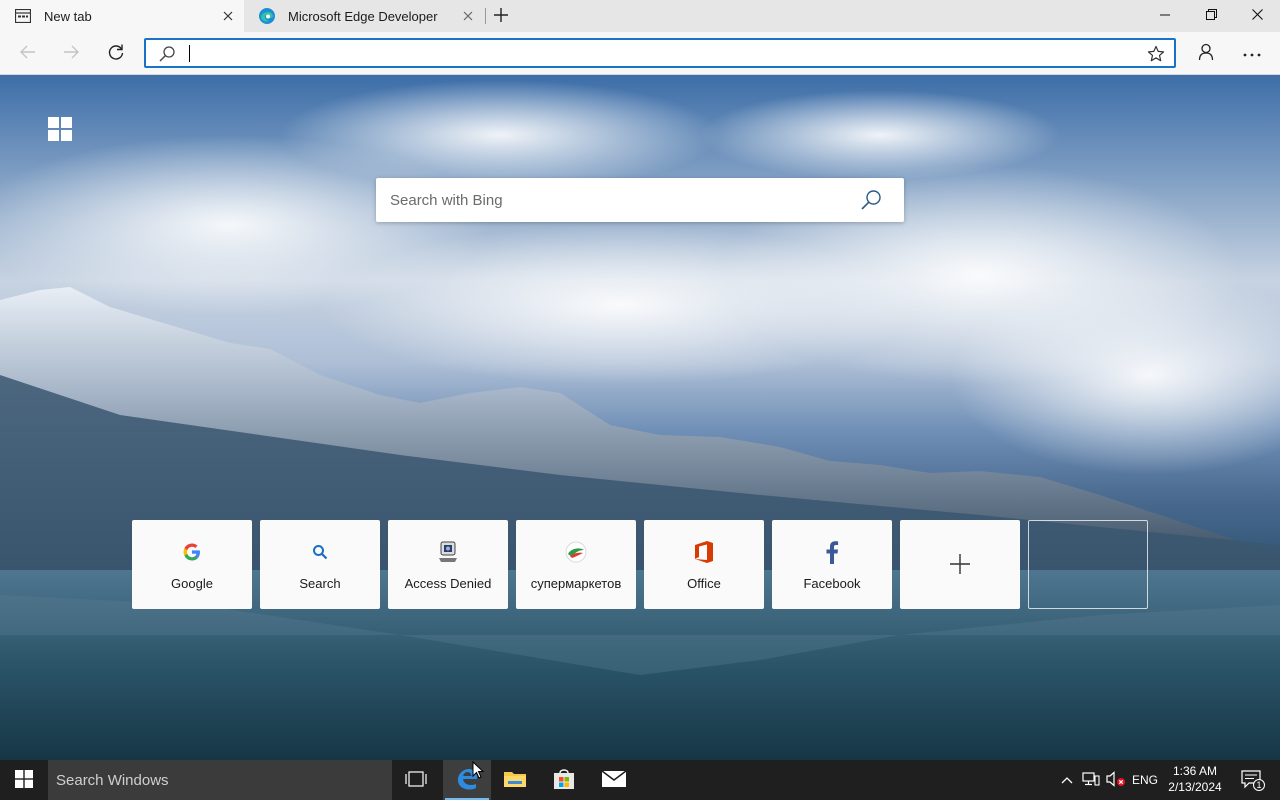 The height and width of the screenshot is (800, 1280). Describe the element at coordinates (485, 16) in the screenshot. I see `tab-divider` at that location.